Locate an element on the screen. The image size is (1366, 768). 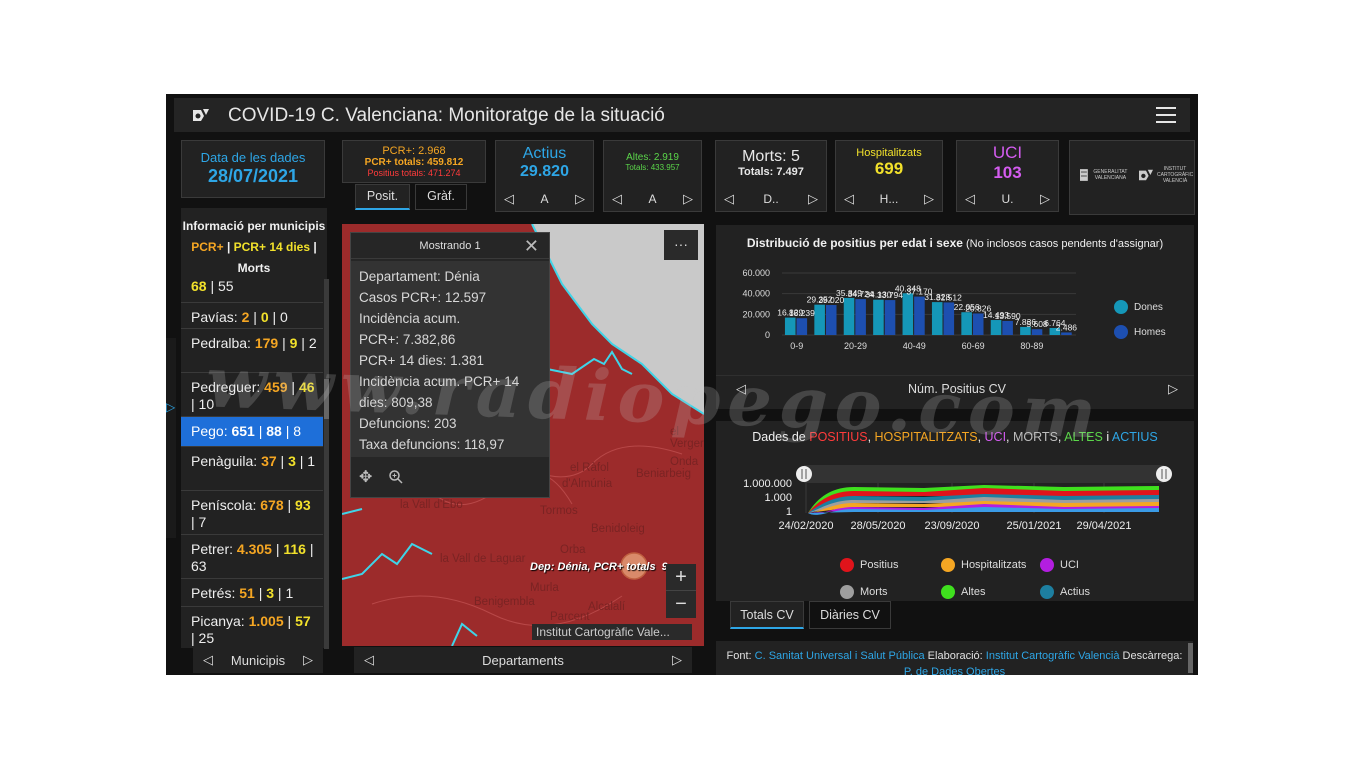
expand-icon: ▷ is located at coordinates (170, 407).